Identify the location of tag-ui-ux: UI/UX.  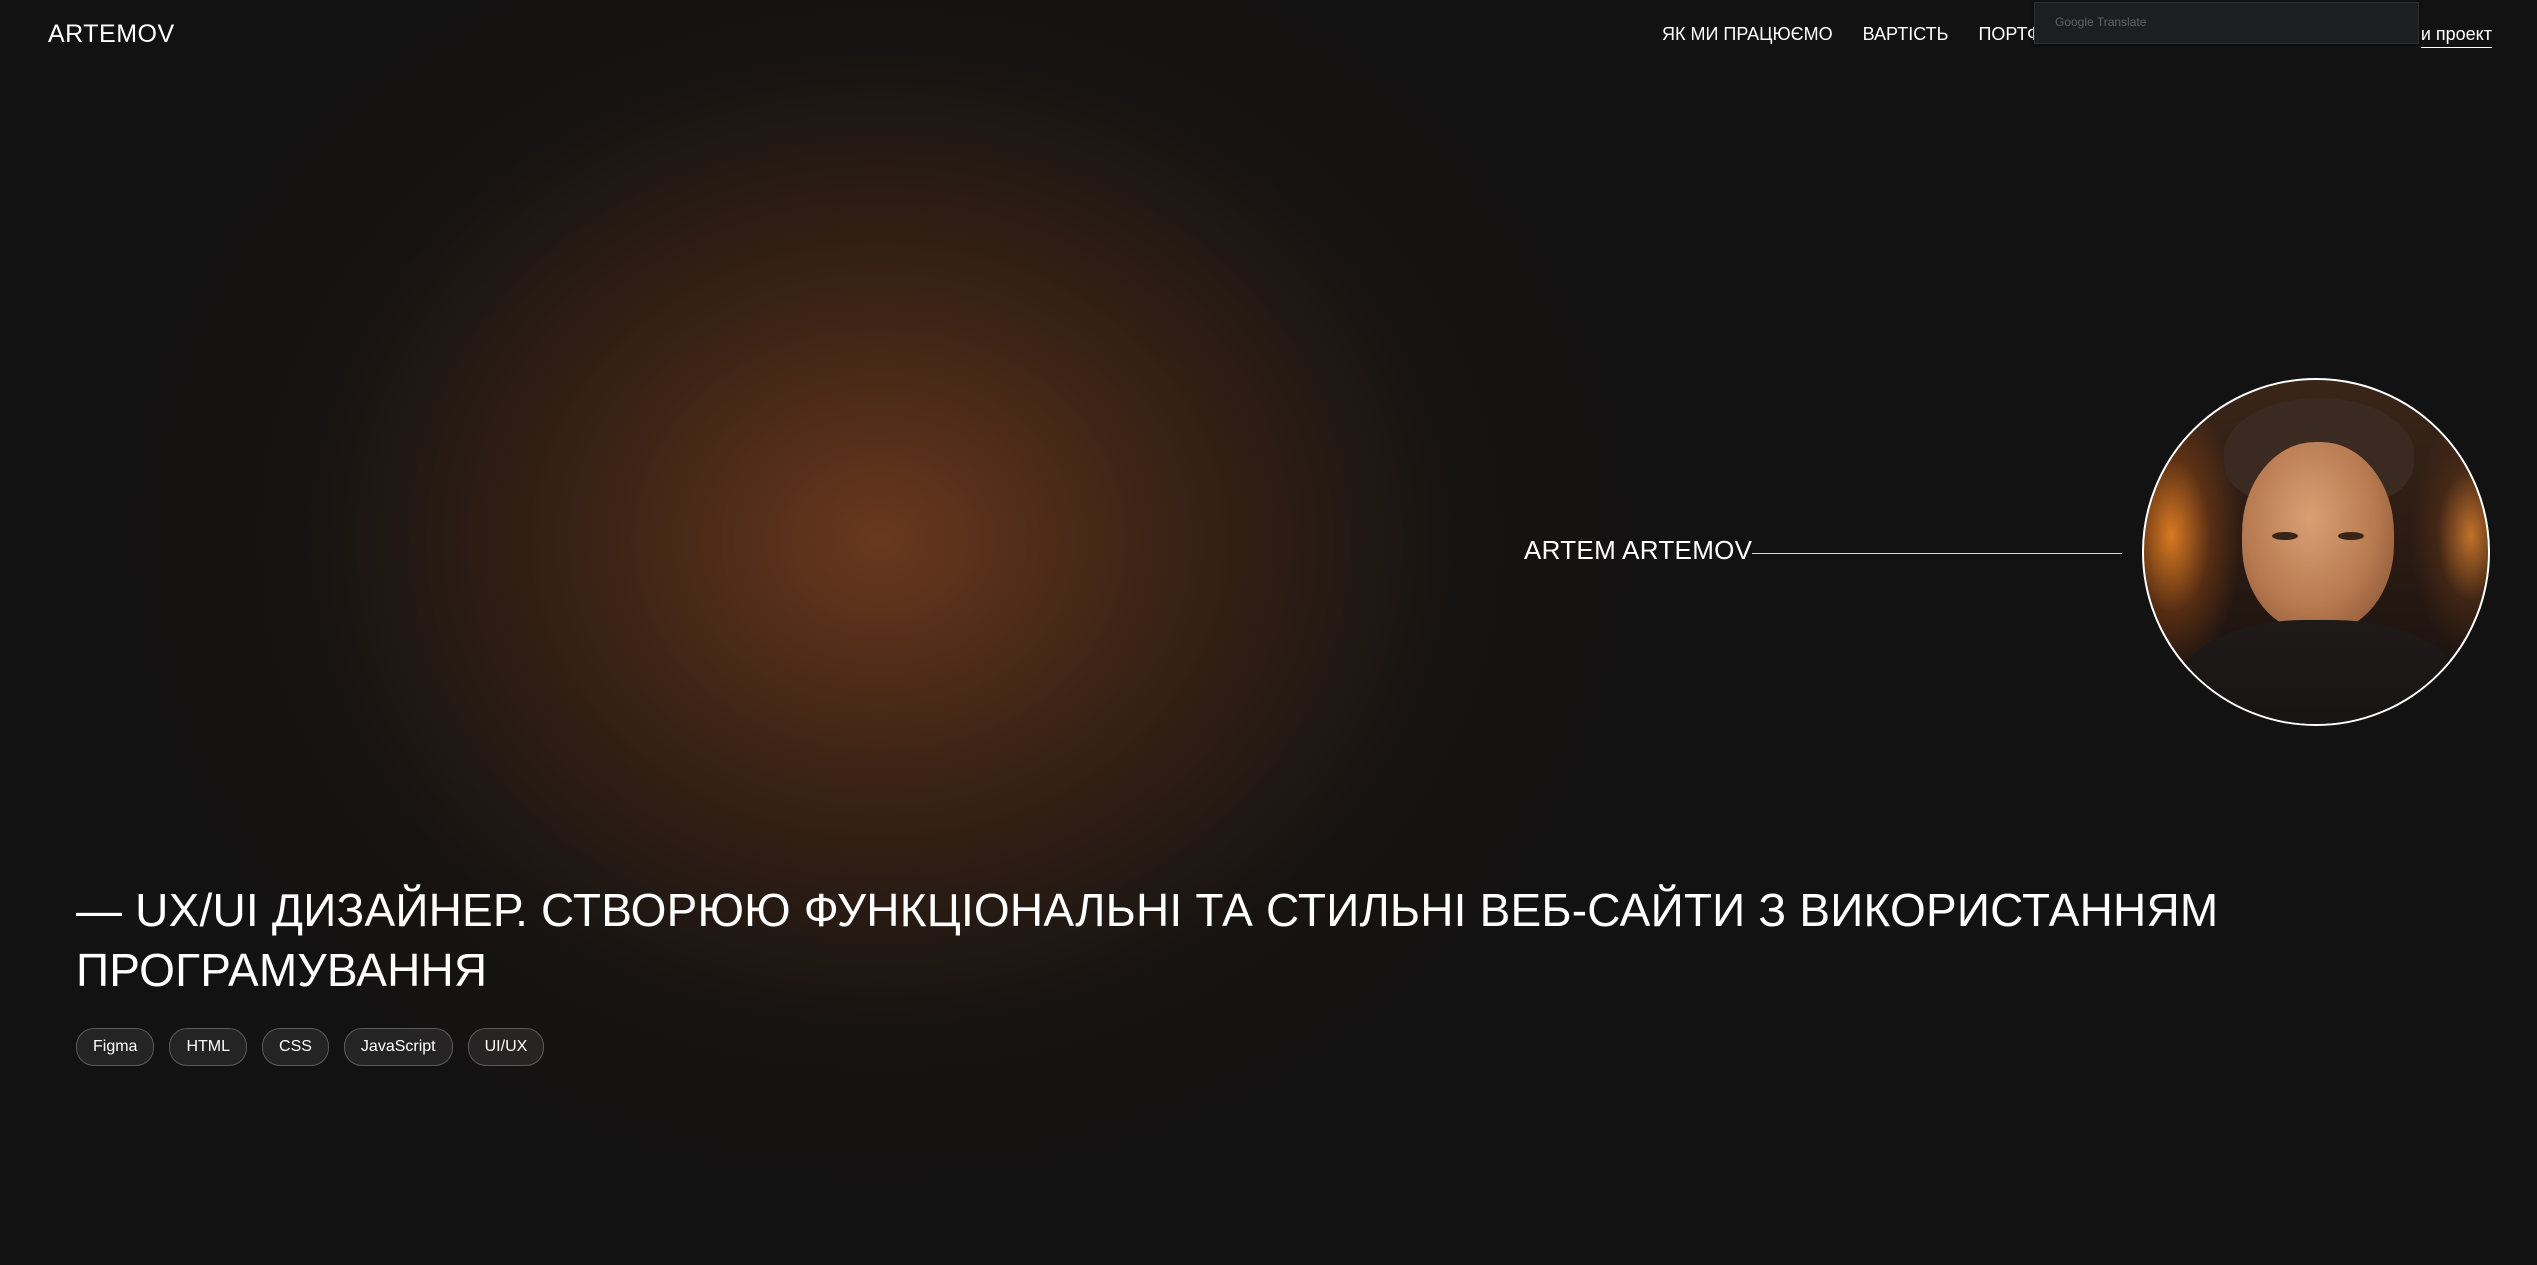
(506, 1047).